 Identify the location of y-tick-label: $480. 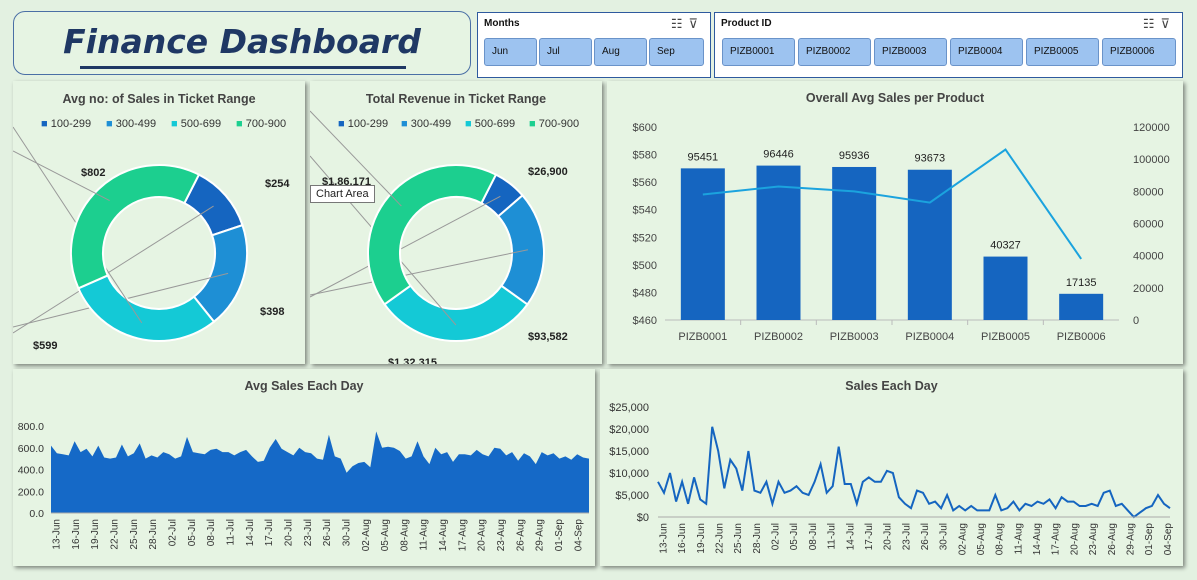
(645, 293).